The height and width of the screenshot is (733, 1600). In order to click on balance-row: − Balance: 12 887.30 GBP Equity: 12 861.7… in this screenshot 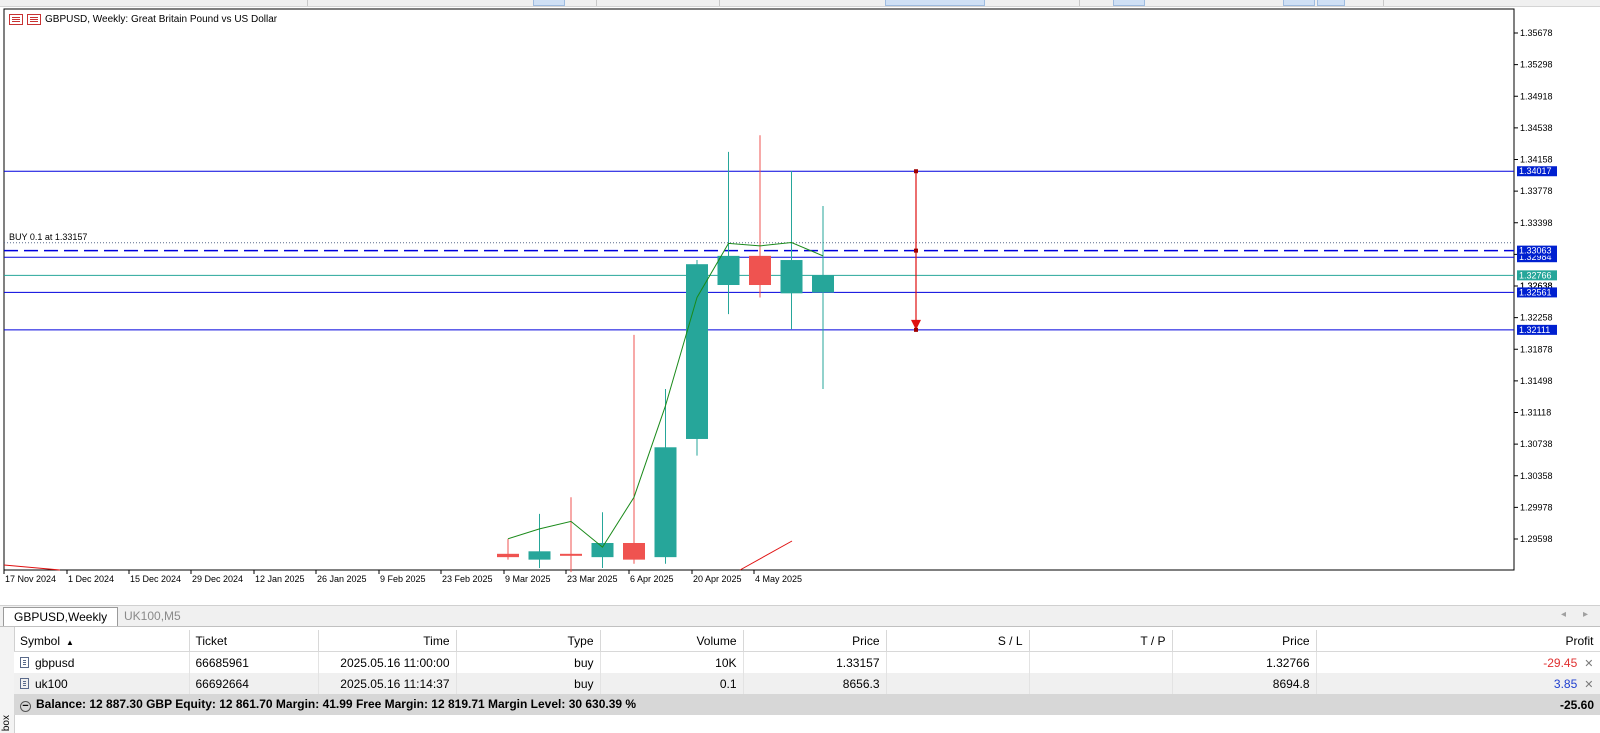, I will do `click(807, 704)`.